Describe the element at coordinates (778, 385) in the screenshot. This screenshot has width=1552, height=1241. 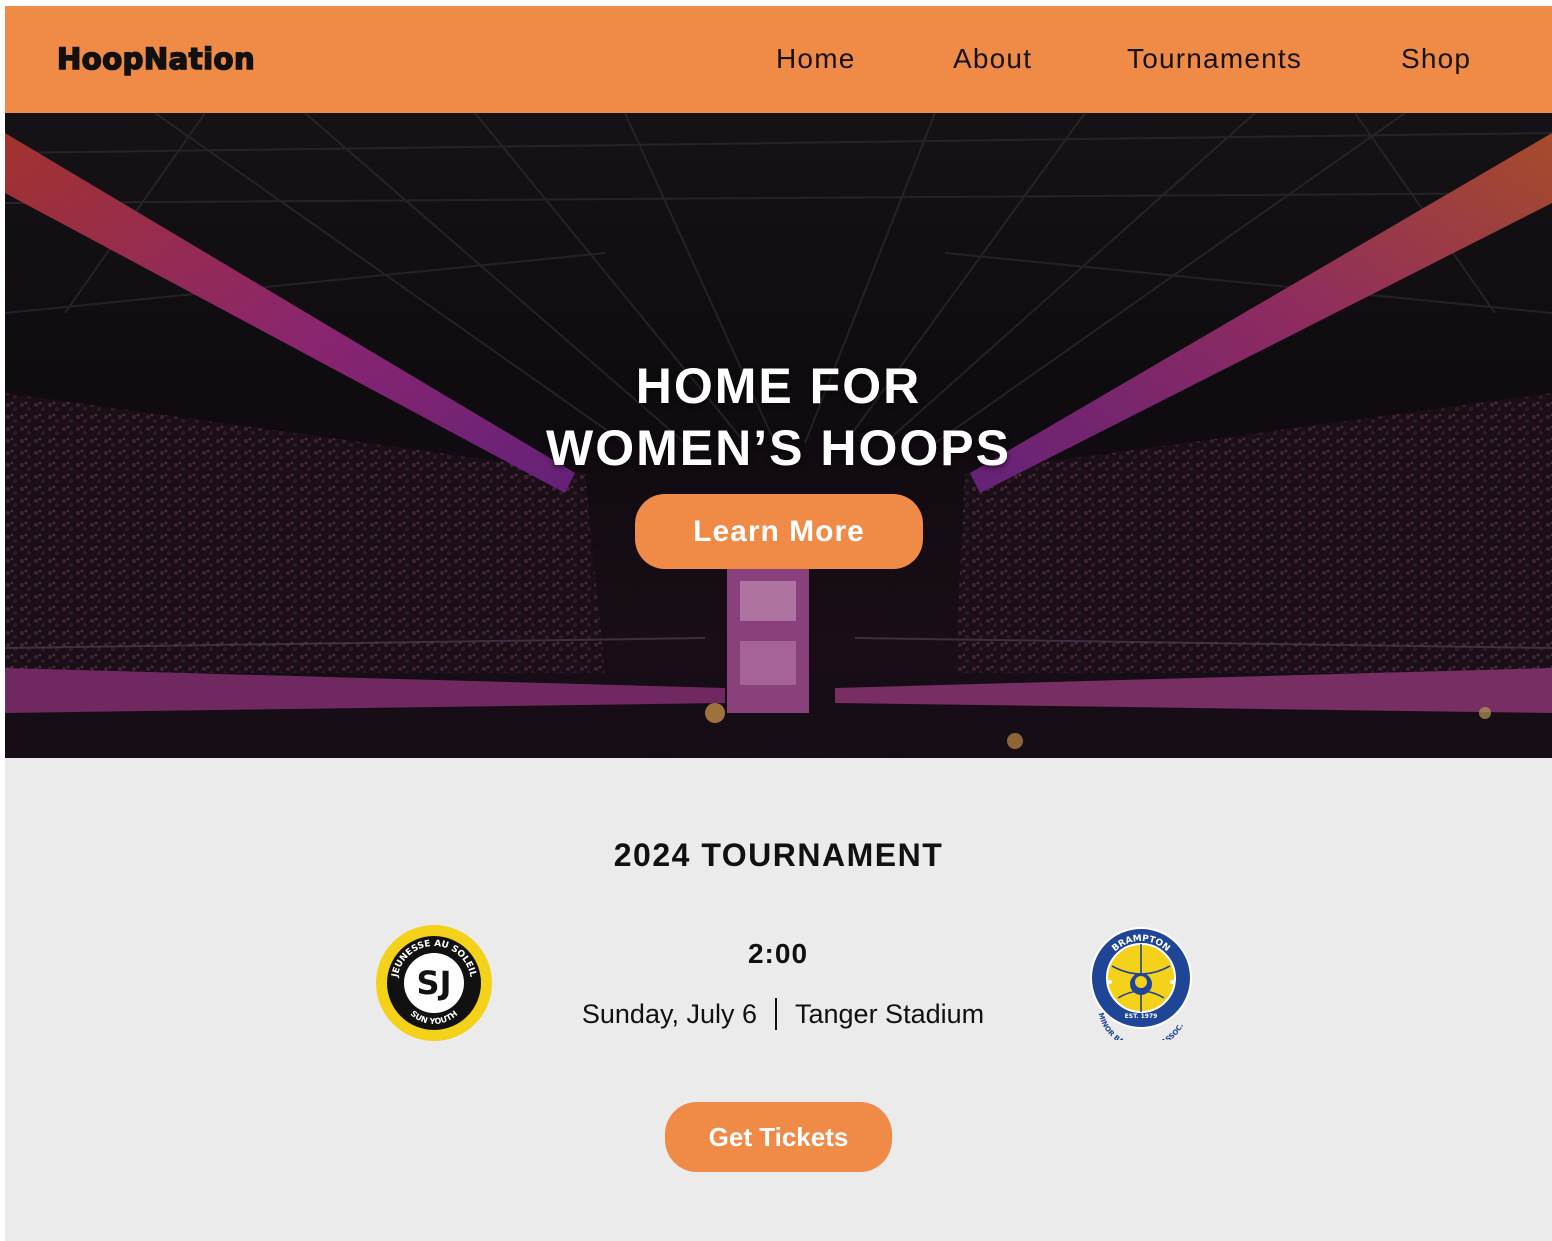
I see `hero-heading-line-1: HOME FOR` at that location.